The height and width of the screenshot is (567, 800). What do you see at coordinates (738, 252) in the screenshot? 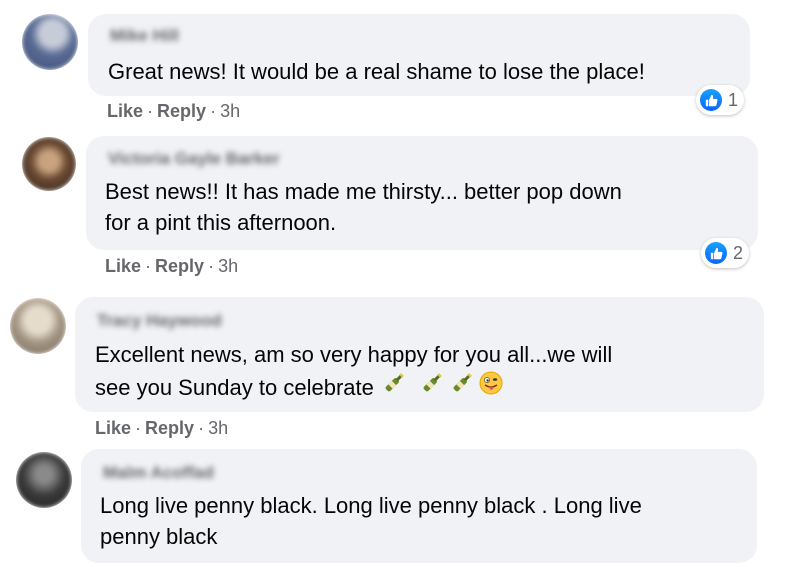
I see `reaction-count: 2` at bounding box center [738, 252].